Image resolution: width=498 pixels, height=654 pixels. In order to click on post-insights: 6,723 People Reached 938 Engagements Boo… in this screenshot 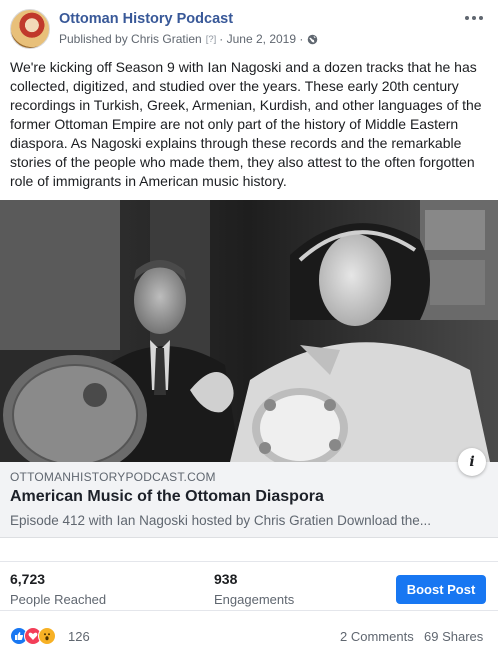, I will do `click(249, 586)`.